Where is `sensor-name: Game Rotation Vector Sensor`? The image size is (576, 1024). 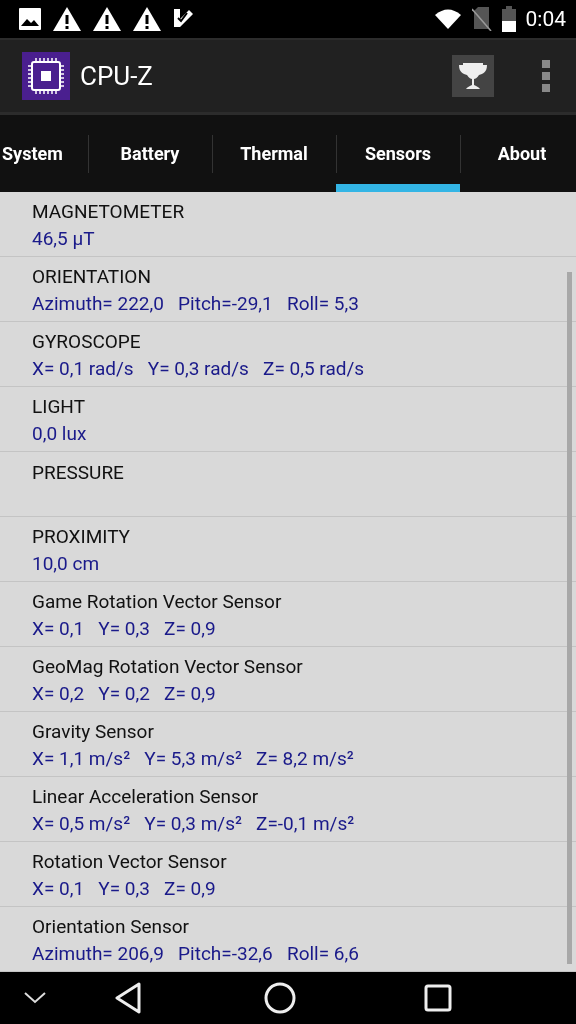
sensor-name: Game Rotation Vector Sensor is located at coordinates (157, 601).